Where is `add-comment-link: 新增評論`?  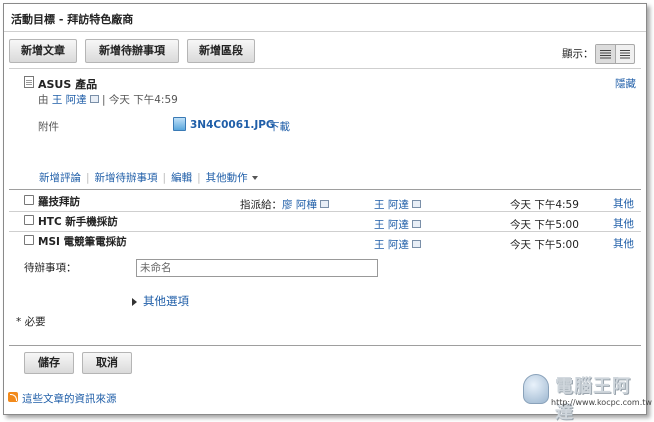 add-comment-link: 新增評論 is located at coordinates (60, 178).